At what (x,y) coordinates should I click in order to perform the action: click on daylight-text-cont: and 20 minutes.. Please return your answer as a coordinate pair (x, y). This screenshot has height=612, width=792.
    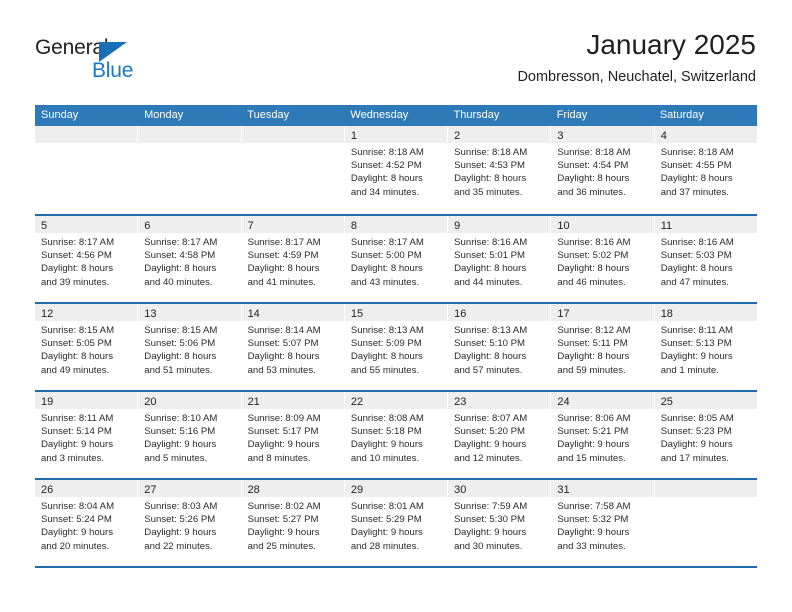
    Looking at the image, I should click on (75, 546).